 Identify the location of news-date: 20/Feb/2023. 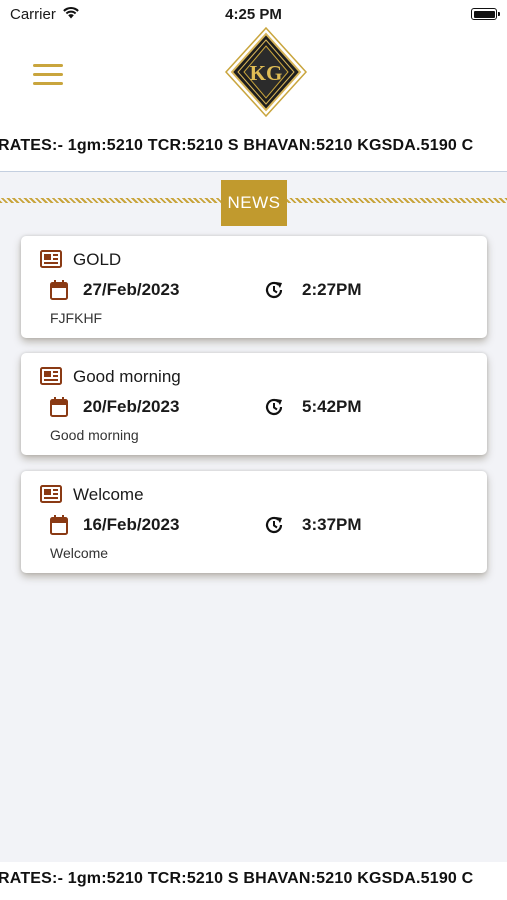
(131, 406).